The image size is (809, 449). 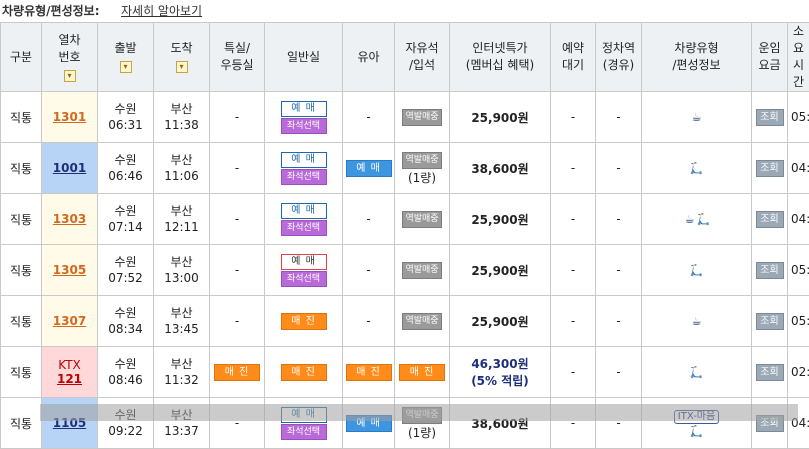 What do you see at coordinates (500, 380) in the screenshot?
I see `price-reward-note: (5% 적립)` at bounding box center [500, 380].